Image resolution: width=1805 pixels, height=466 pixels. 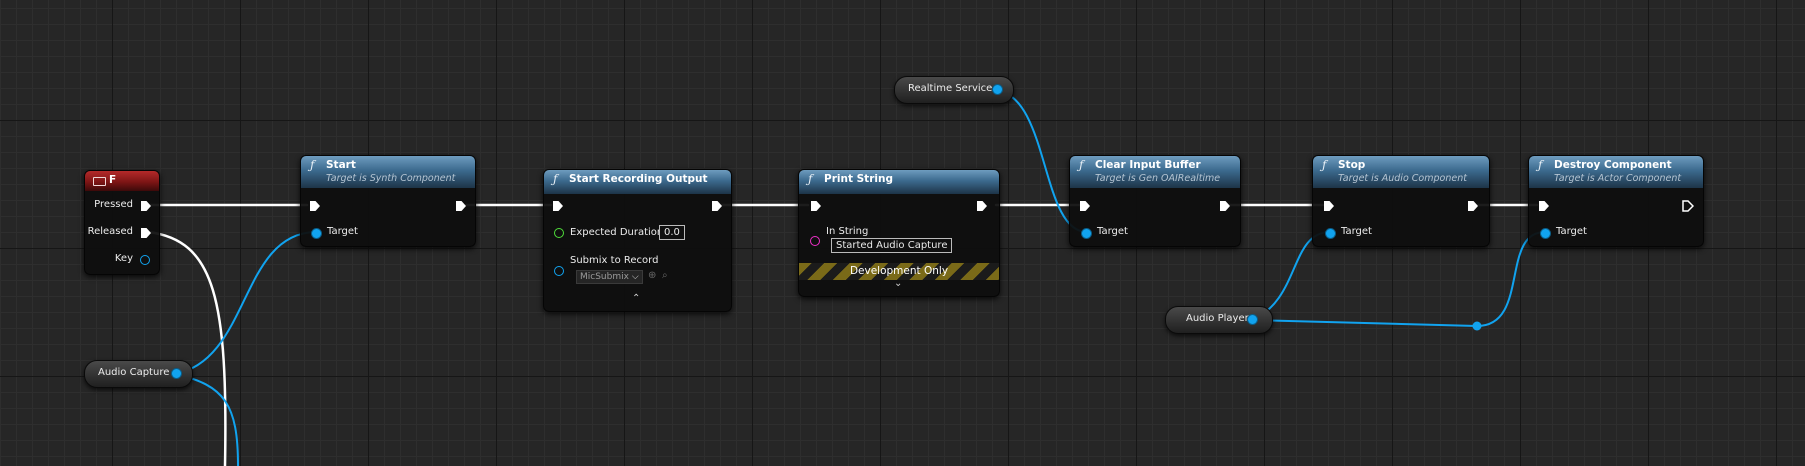 What do you see at coordinates (604, 277) in the screenshot?
I see `submix-dropdown-value: MicSubmix` at bounding box center [604, 277].